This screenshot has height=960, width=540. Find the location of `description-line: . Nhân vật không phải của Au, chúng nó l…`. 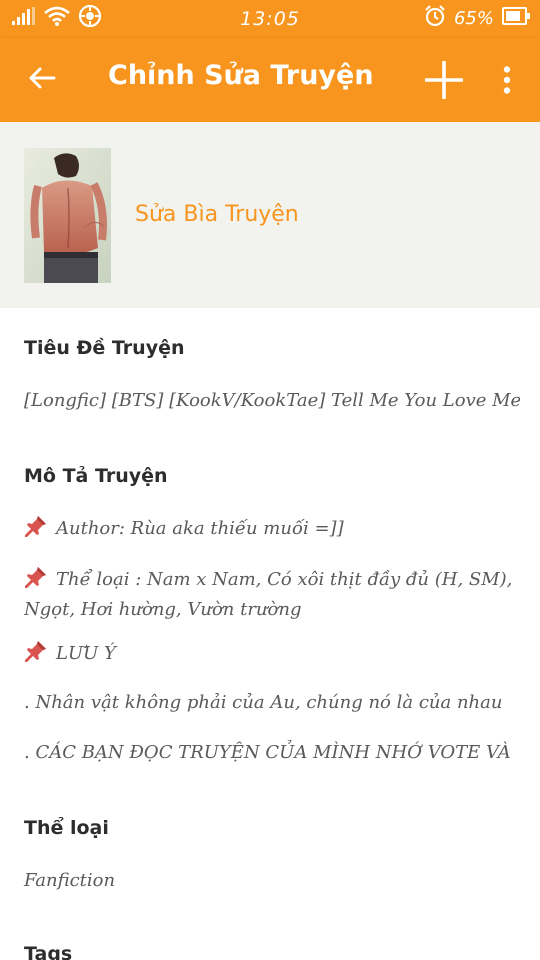

description-line: . Nhân vật không phải của Au, chúng nó l… is located at coordinates (272, 703).